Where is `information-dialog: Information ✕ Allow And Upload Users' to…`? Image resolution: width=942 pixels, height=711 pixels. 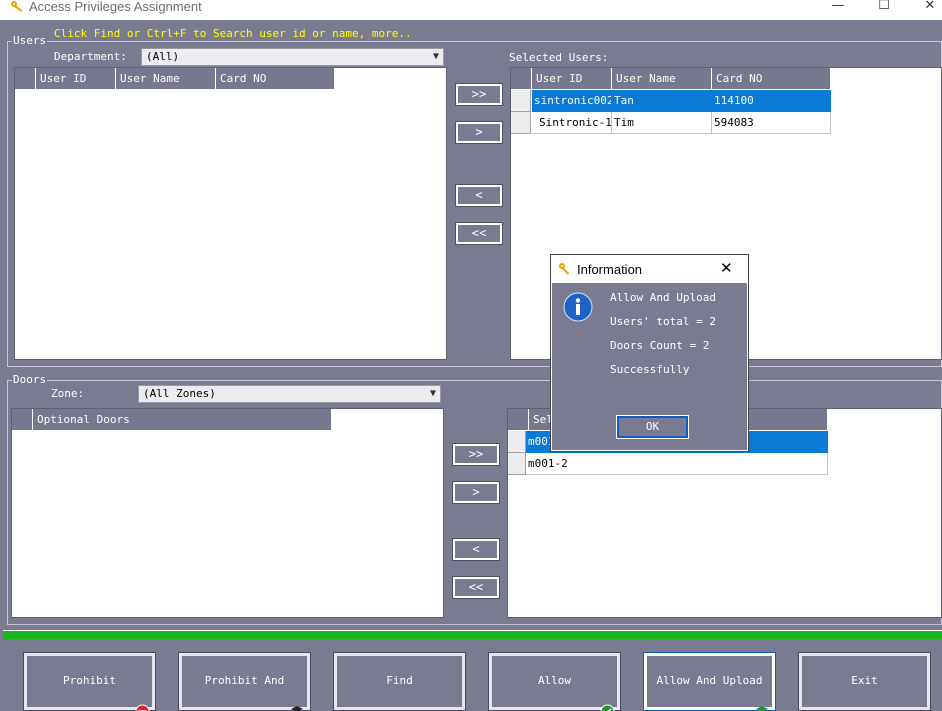
information-dialog: Information ✕ Allow And Upload Users' to… is located at coordinates (649, 353).